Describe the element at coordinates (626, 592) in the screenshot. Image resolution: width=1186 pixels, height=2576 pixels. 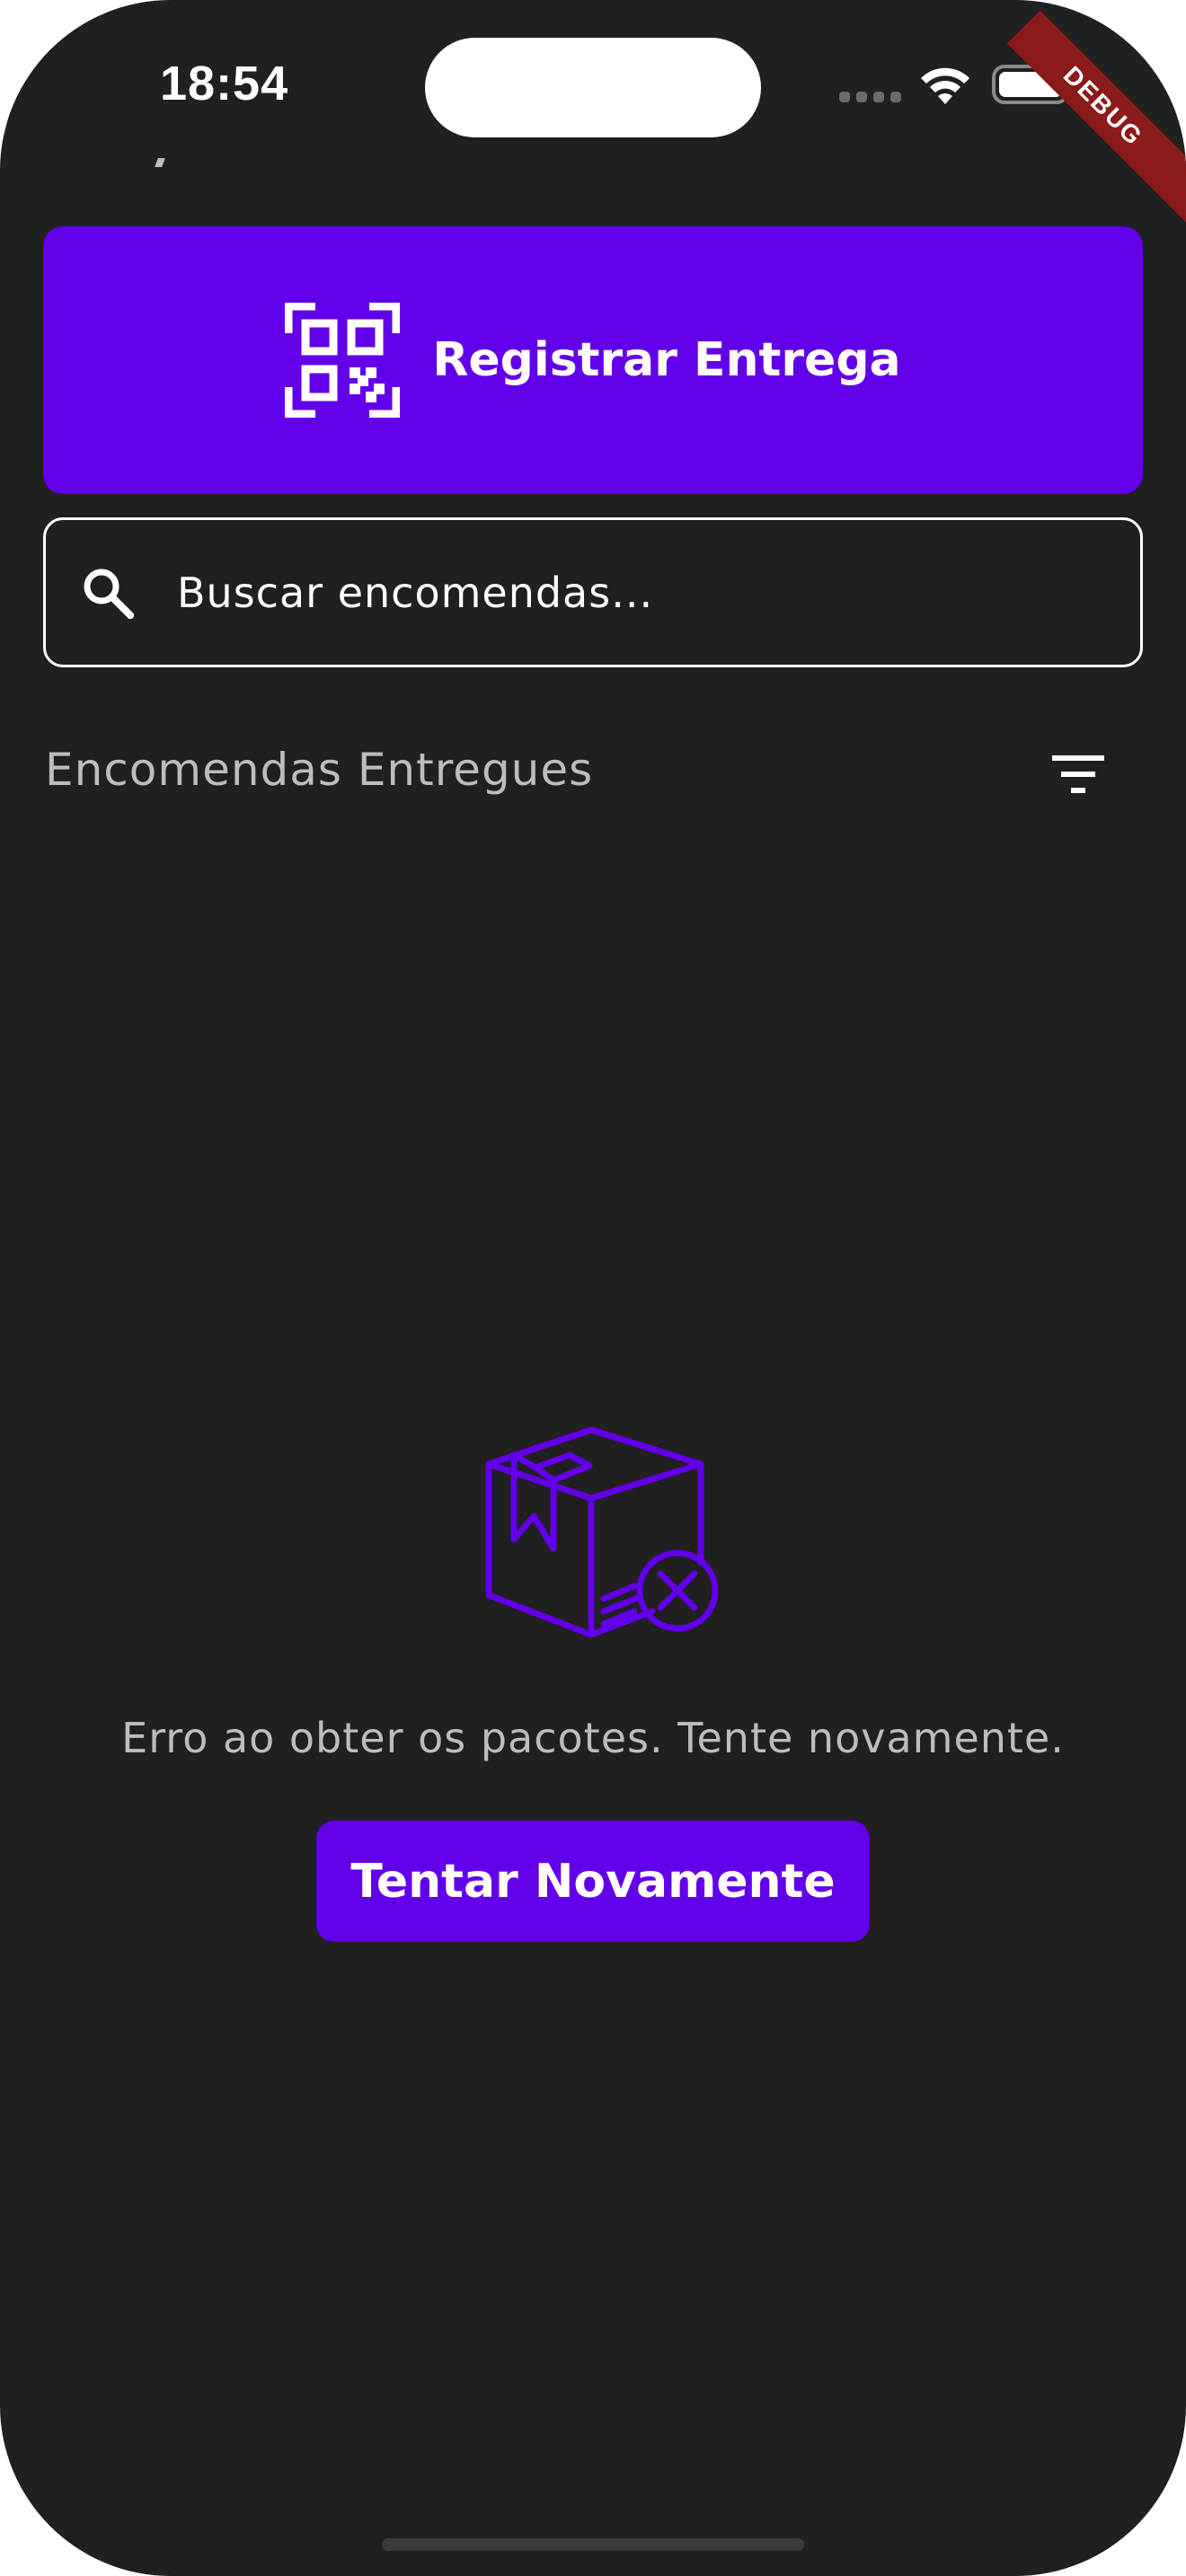
I see `search-input` at that location.